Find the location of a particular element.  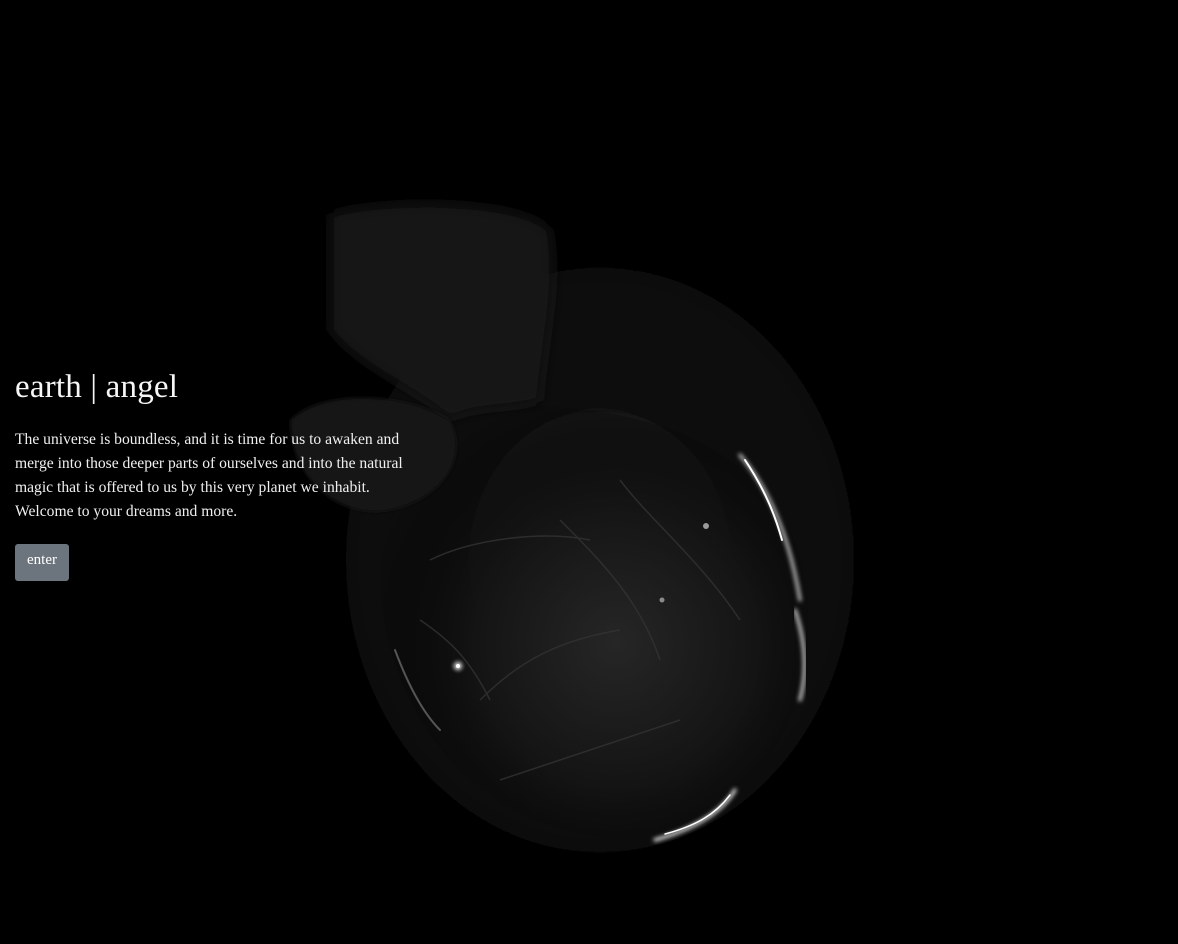

enter-button: enter is located at coordinates (42, 562).